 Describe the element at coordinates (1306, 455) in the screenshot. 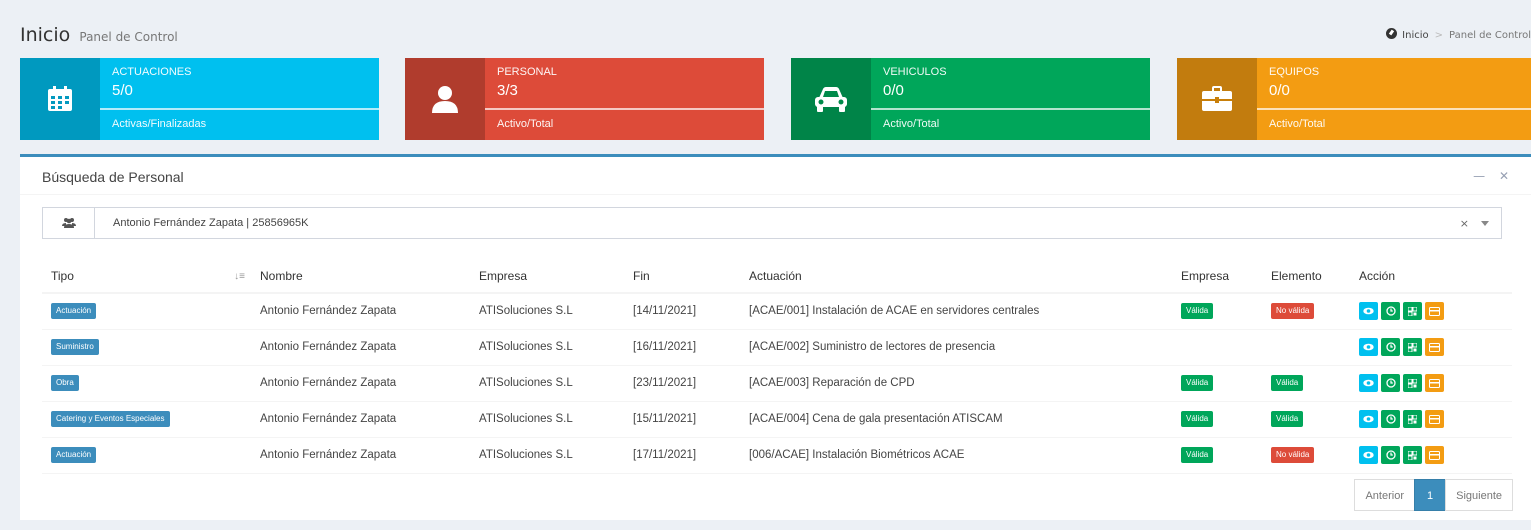

I see `cell-estado-elemento: No válida` at that location.